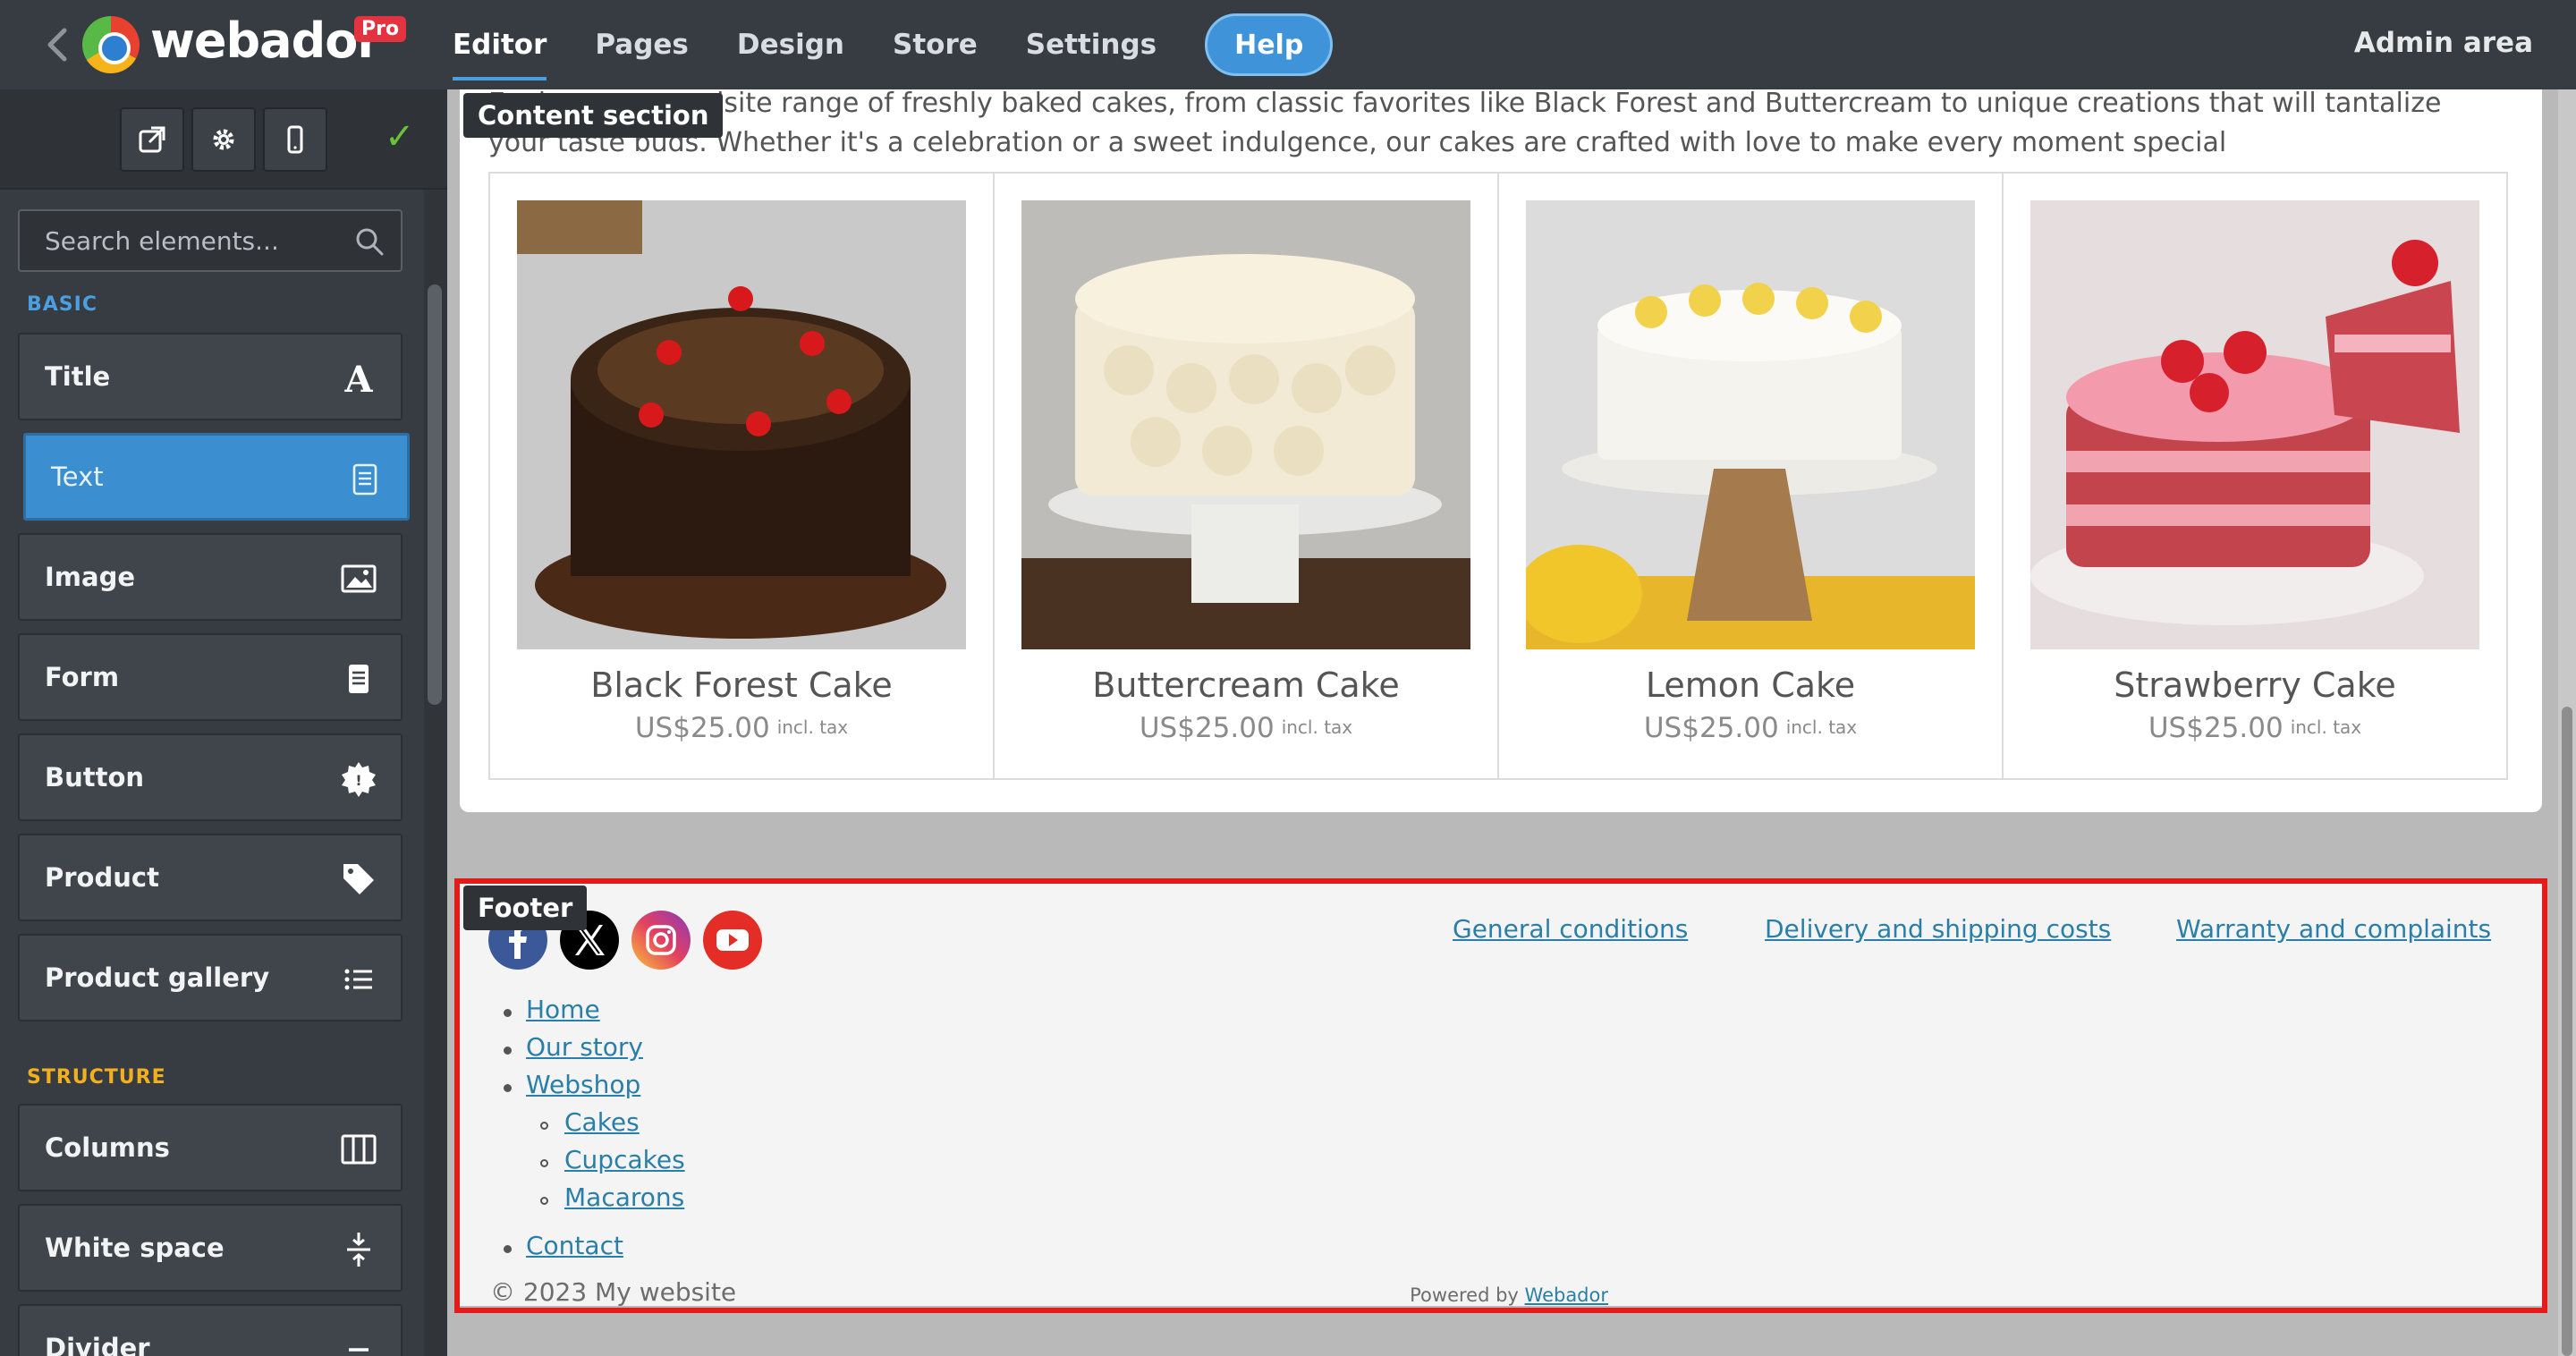  I want to click on footer-menu-our-story: Our story, so click(584, 1047).